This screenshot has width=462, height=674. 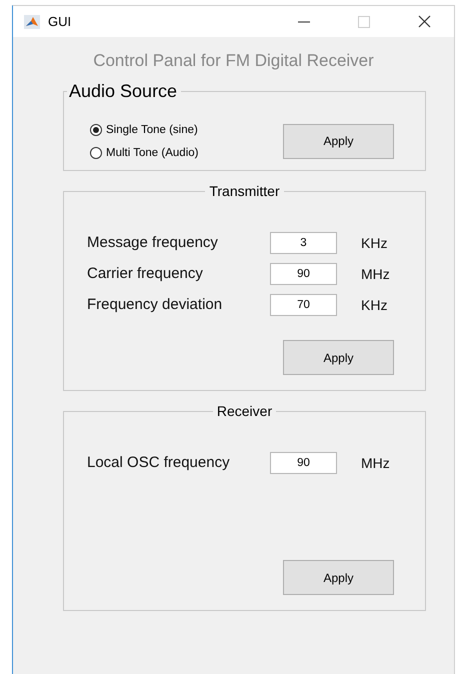 I want to click on panel-title: Audio Source, so click(x=123, y=91).